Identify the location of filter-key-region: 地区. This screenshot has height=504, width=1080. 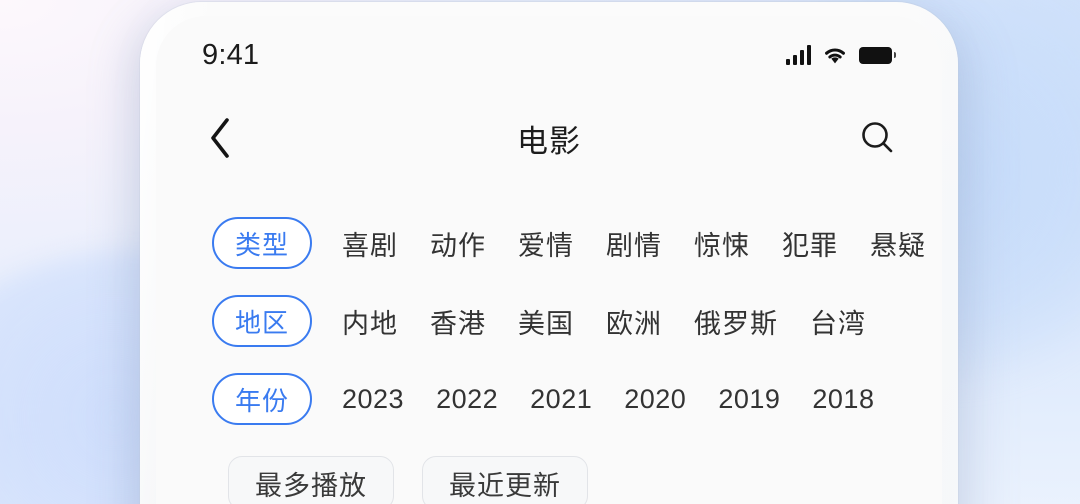
(262, 321).